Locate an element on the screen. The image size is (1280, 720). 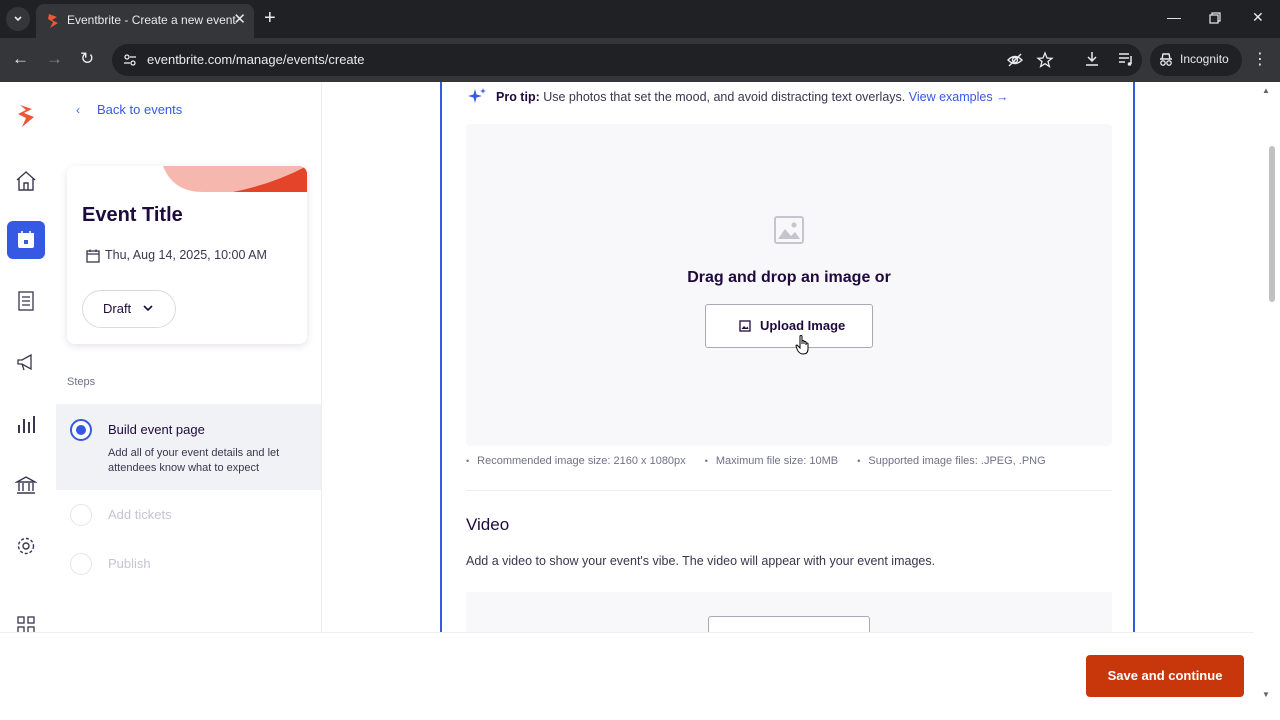
status-dropdown: Draft is located at coordinates (129, 309).